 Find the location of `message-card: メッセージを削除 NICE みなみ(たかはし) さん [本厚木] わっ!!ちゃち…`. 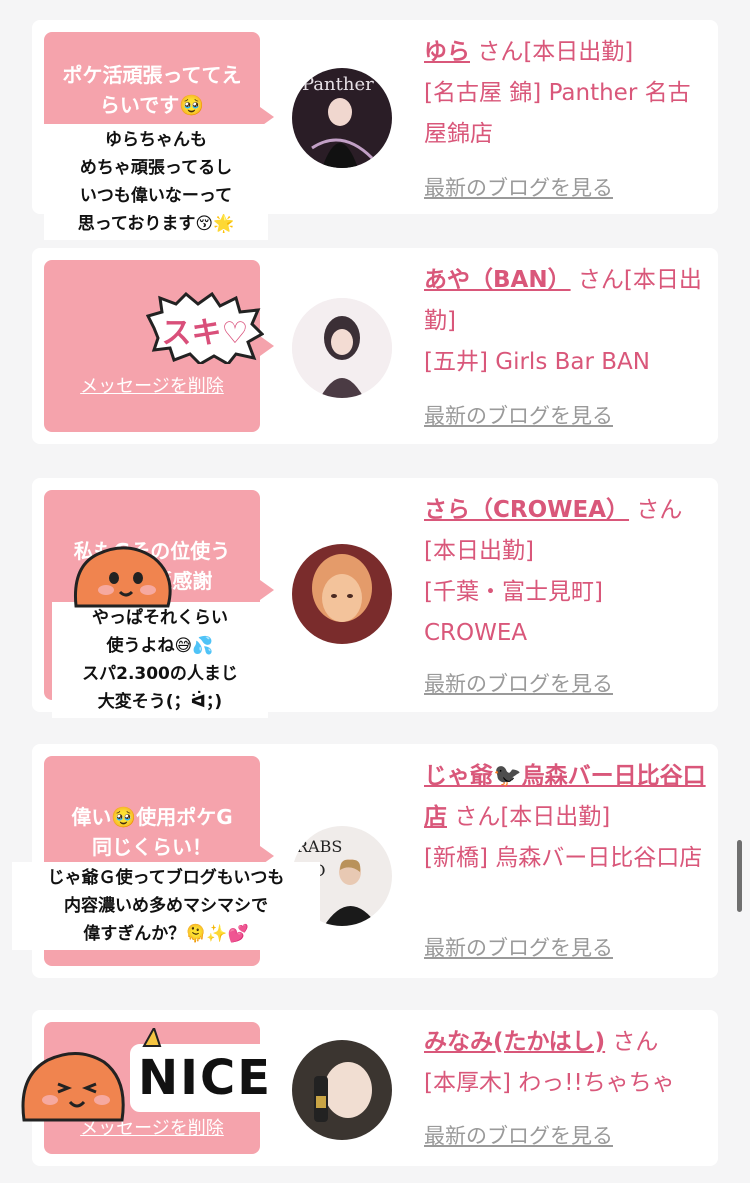

message-card: メッセージを削除 NICE みなみ(たかはし) さん [本厚木] わっ!!ちゃち… is located at coordinates (369, 1088).